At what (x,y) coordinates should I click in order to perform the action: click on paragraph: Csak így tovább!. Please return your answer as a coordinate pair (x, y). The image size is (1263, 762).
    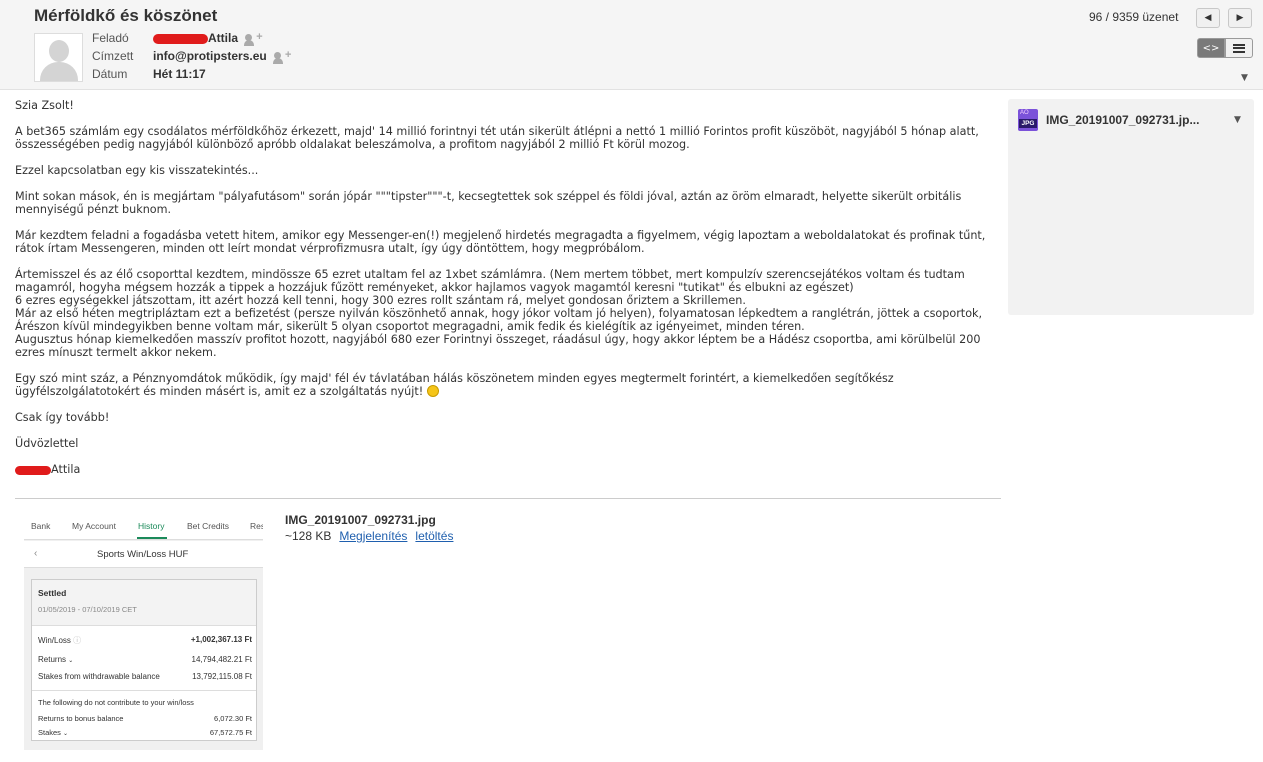
    Looking at the image, I should click on (62, 417).